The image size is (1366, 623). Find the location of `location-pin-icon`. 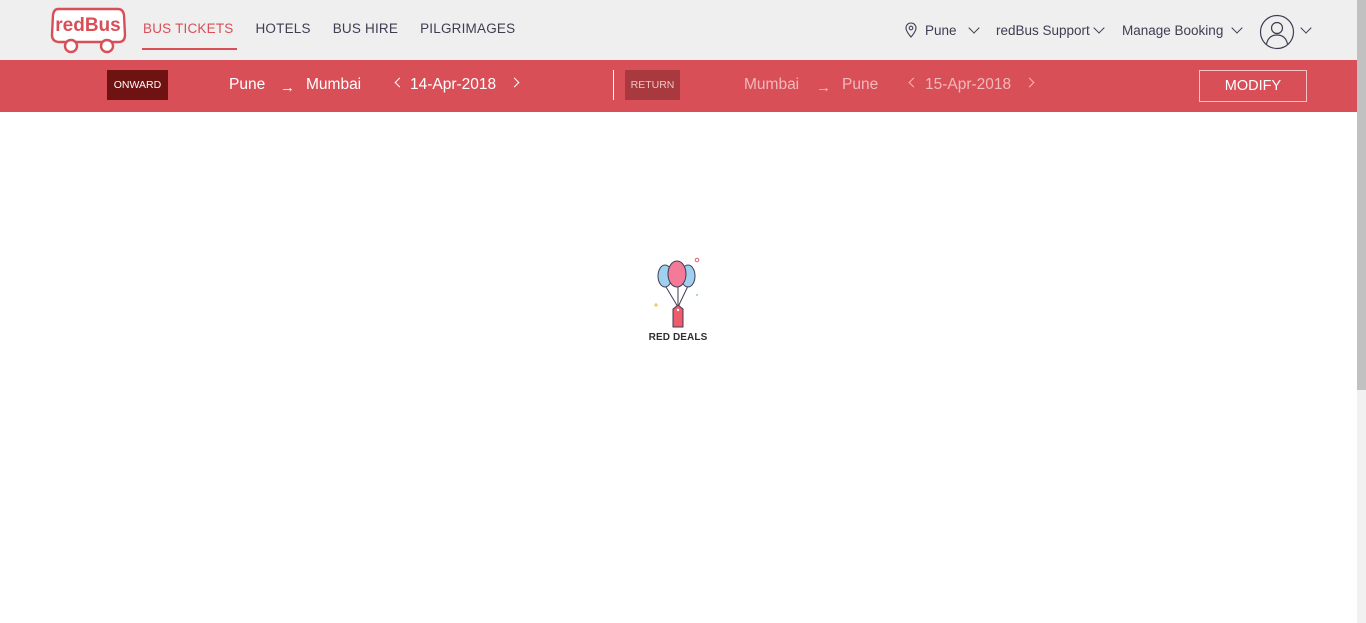

location-pin-icon is located at coordinates (911, 30).